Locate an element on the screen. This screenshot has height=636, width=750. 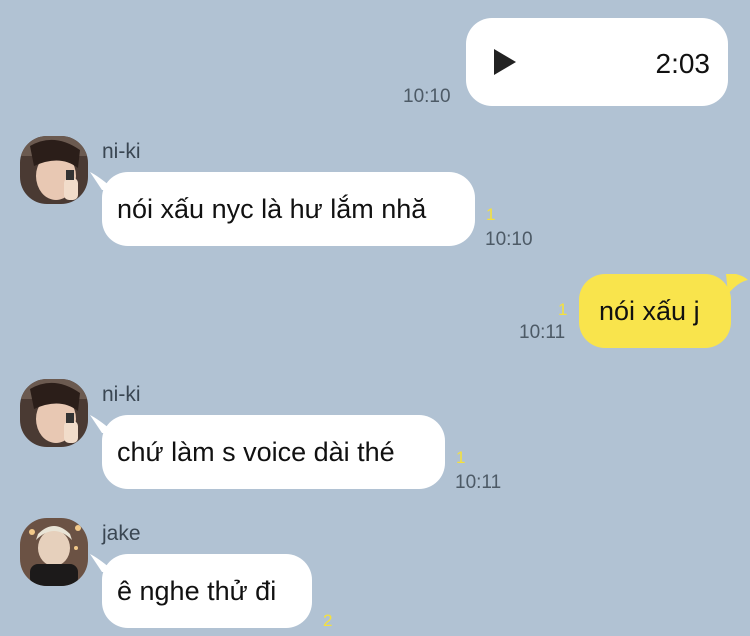
avatar-jake is located at coordinates (54, 552).